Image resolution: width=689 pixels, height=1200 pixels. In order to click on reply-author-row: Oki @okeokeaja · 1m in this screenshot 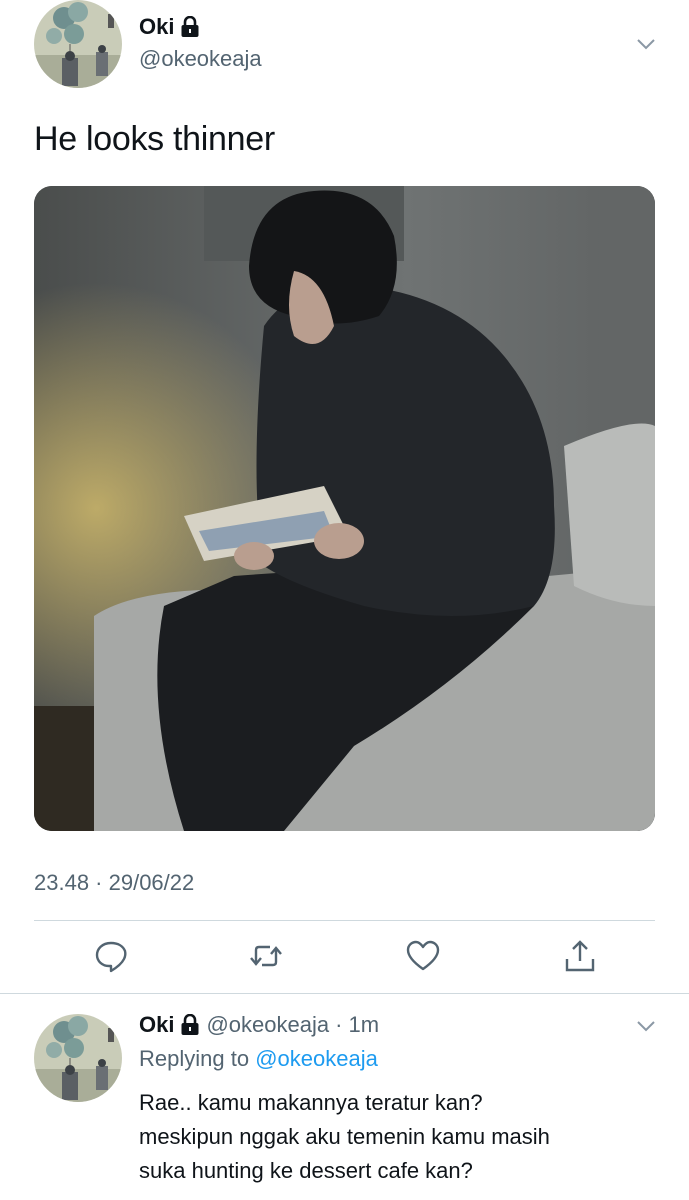, I will do `click(259, 1025)`.